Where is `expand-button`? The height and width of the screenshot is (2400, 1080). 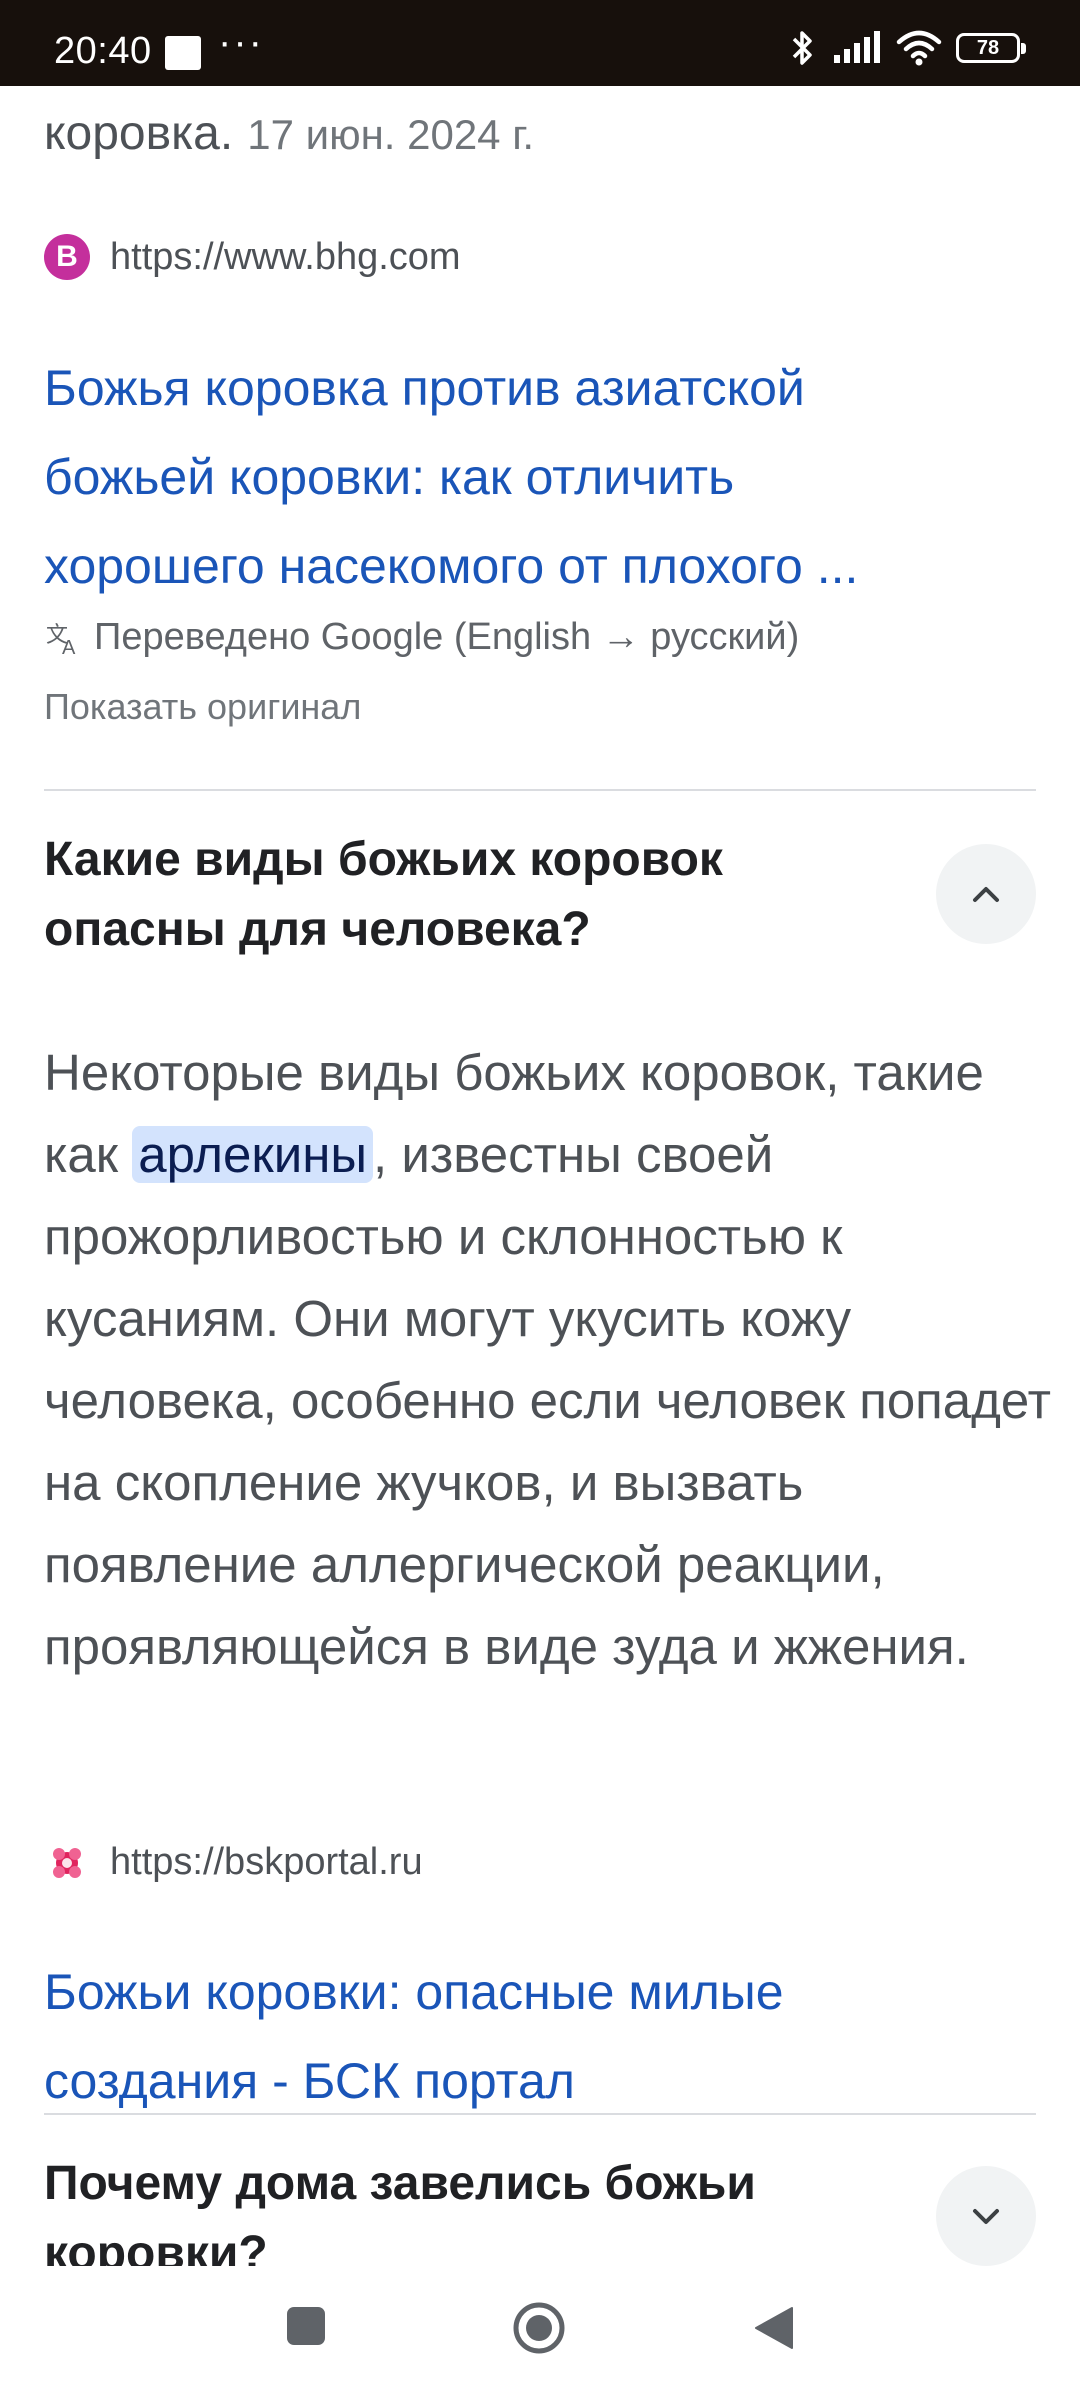 expand-button is located at coordinates (986, 2216).